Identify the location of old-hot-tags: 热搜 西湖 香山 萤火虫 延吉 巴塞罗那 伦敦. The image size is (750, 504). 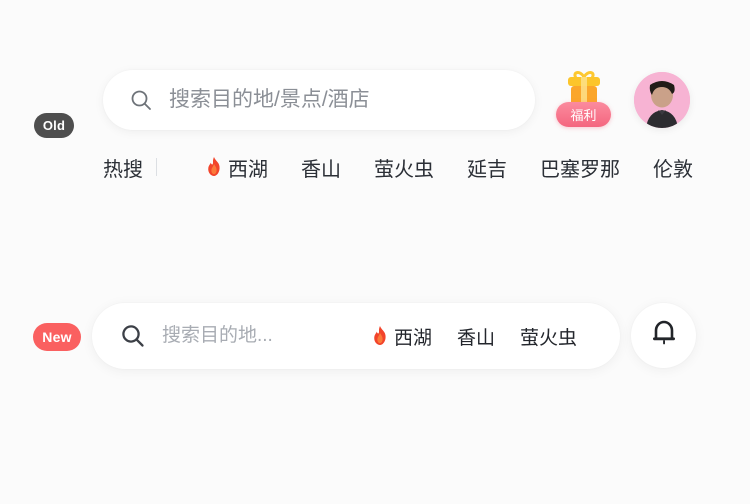
(414, 167).